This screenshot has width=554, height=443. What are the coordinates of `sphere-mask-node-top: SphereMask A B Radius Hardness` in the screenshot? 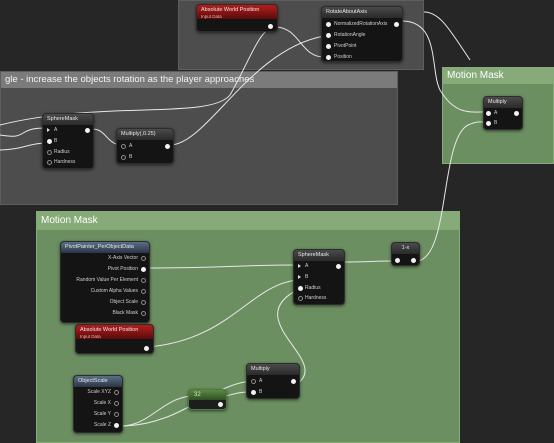 It's located at (68, 141).